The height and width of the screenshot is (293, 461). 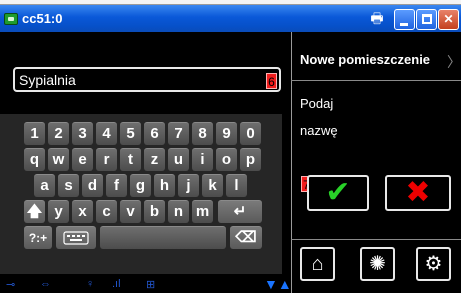 What do you see at coordinates (34, 133) in the screenshot?
I see `key-1: 1` at bounding box center [34, 133].